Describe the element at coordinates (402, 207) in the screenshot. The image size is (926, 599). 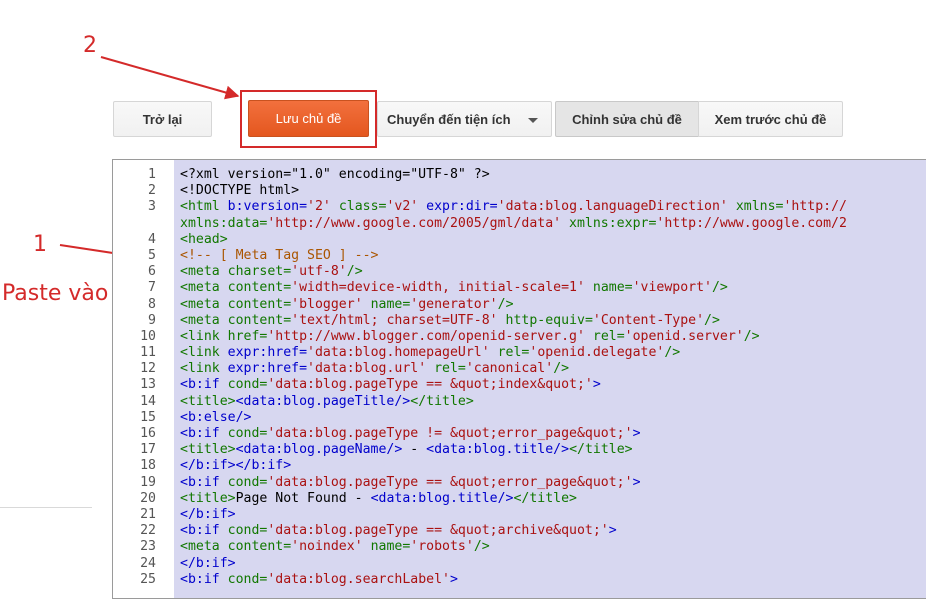
I see `code-token: 'v2'` at that location.